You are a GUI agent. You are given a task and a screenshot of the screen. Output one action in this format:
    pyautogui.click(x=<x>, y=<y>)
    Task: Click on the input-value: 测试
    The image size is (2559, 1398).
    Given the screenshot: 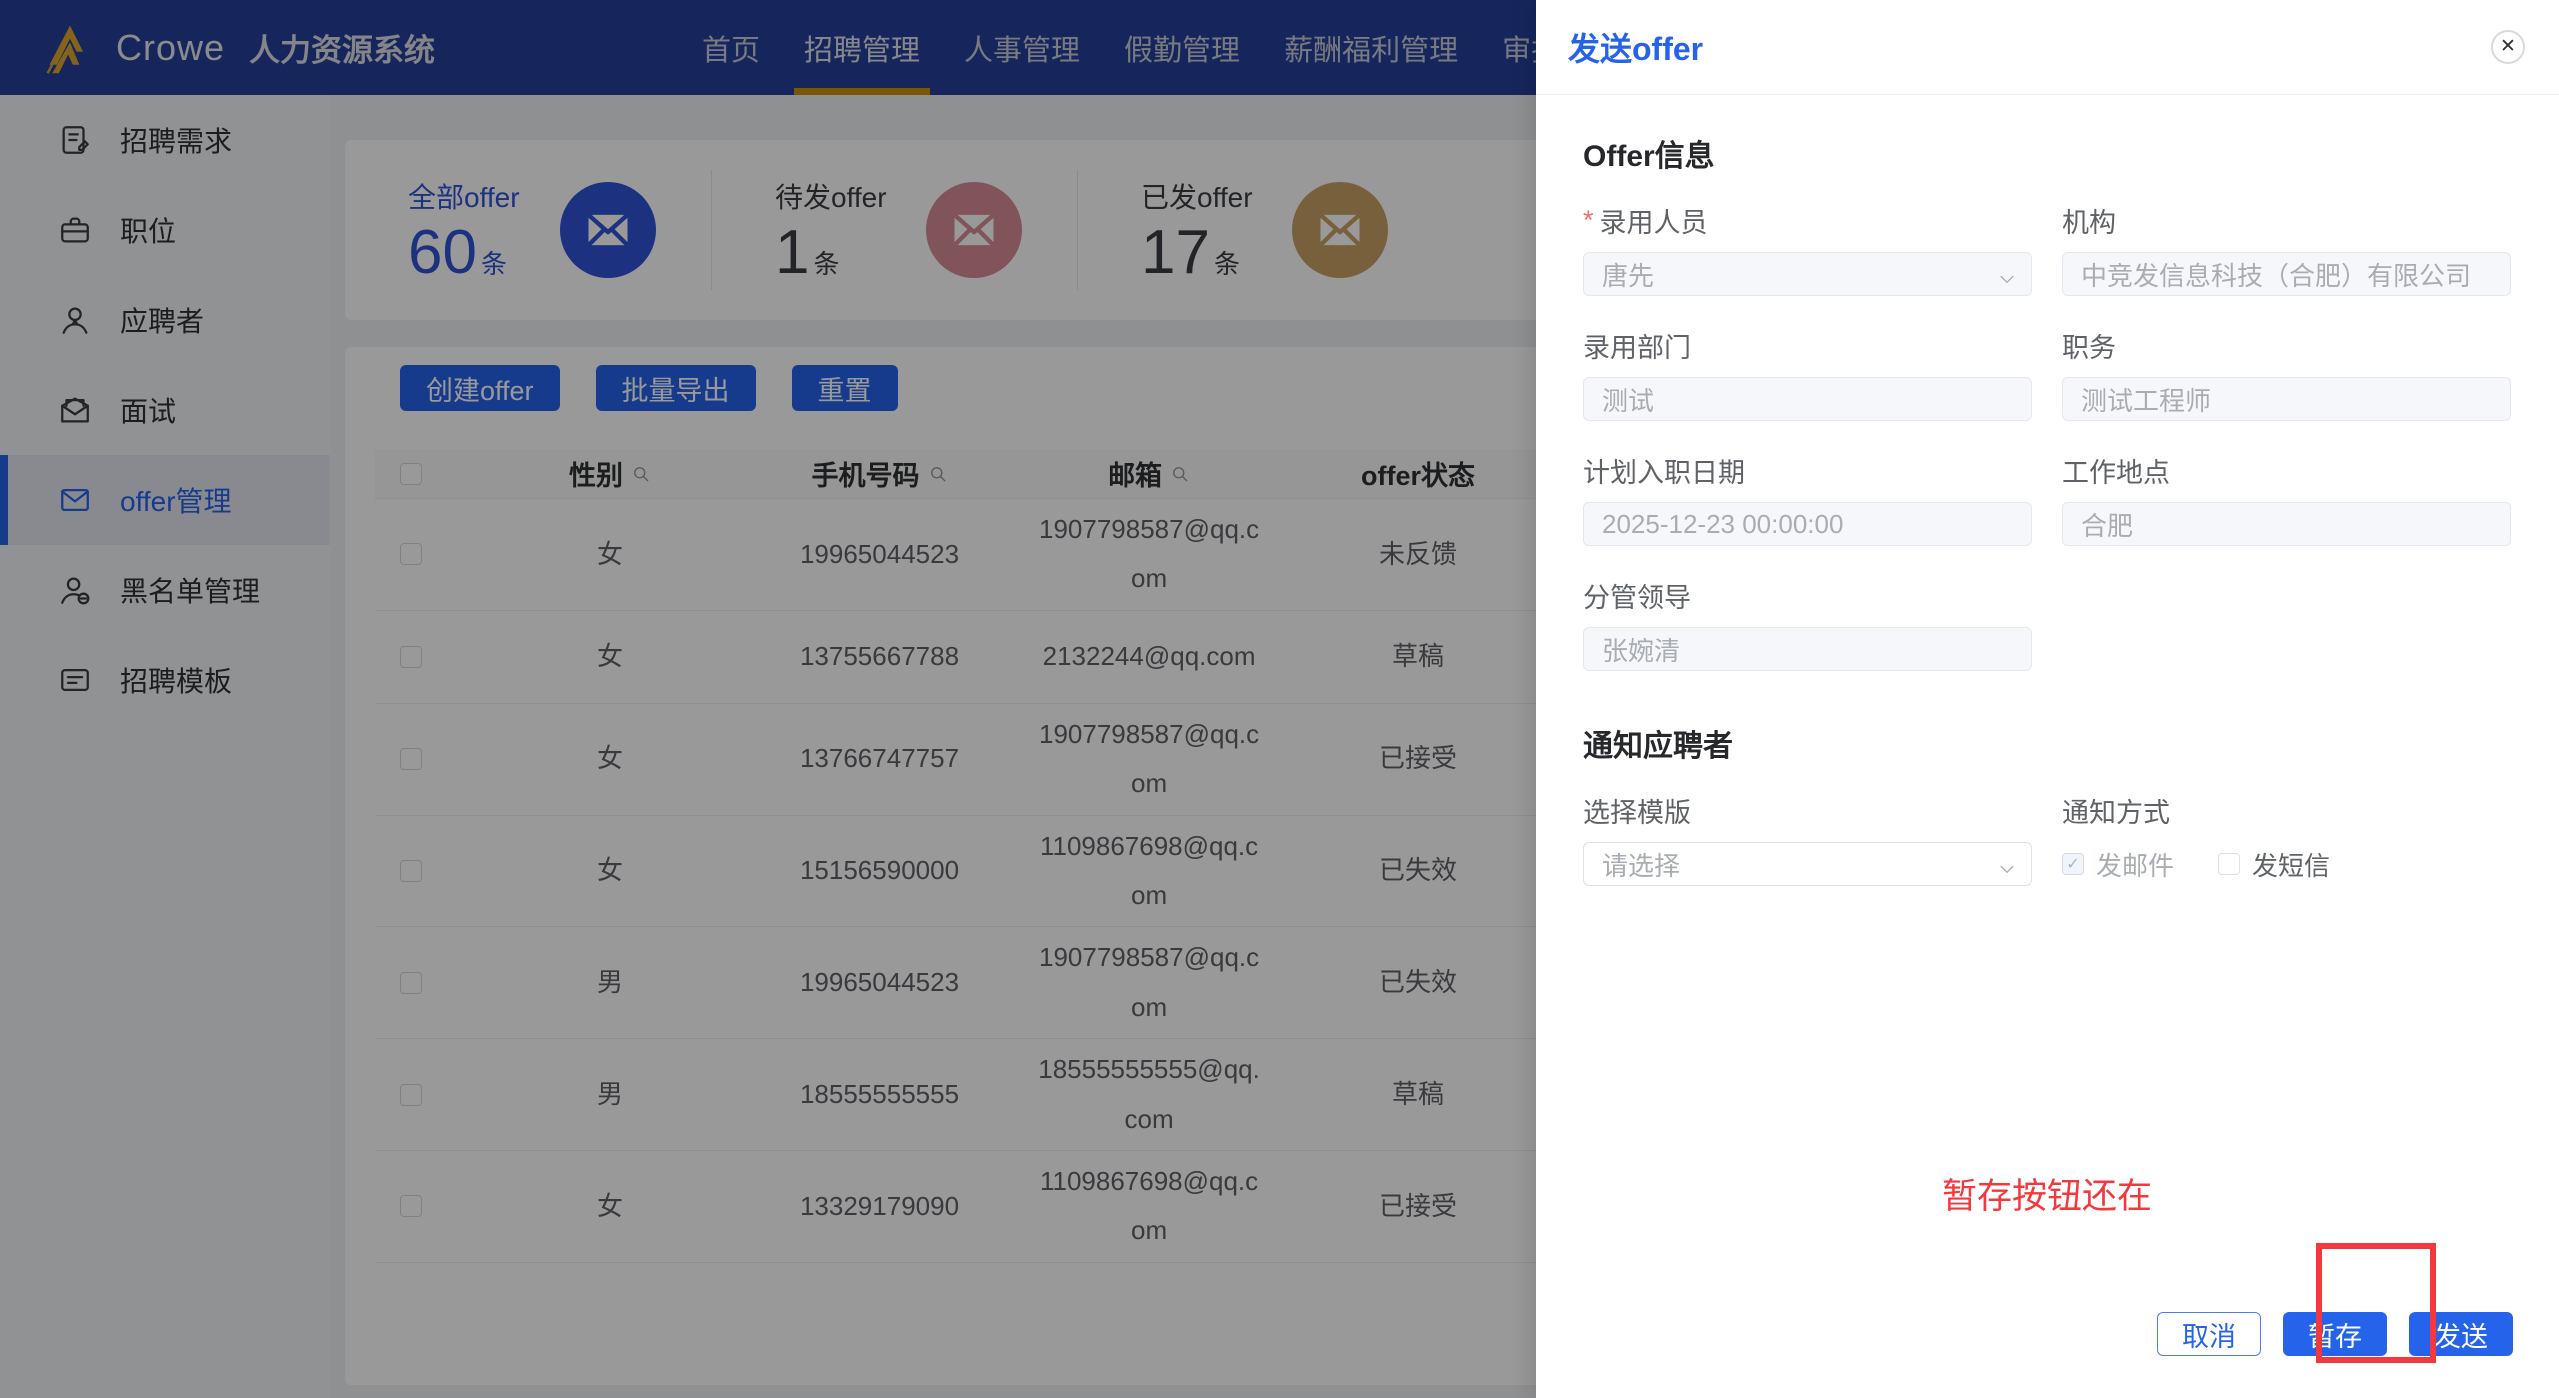 What is the action you would take?
    pyautogui.click(x=1628, y=400)
    